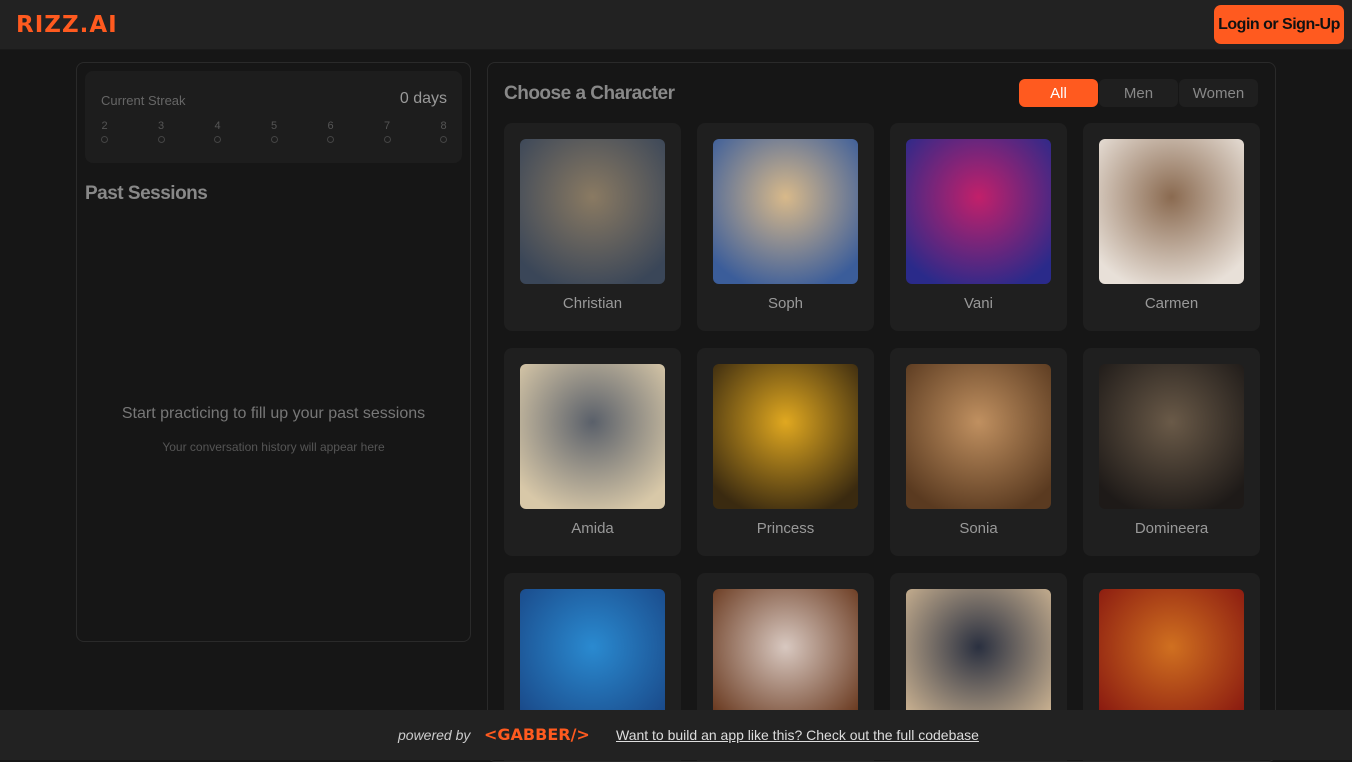 This screenshot has height=762, width=1352. I want to click on character-card: Amida, so click(592, 452).